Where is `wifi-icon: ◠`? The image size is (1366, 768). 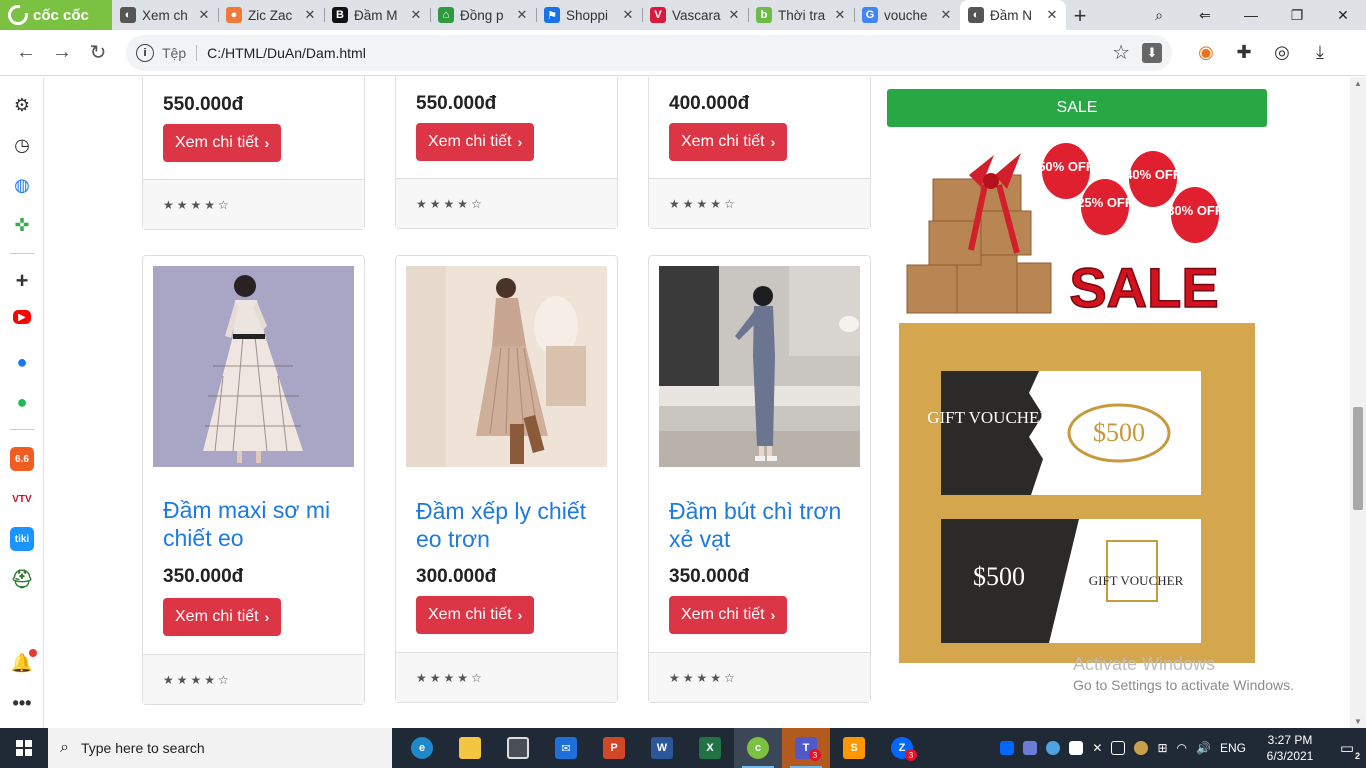 wifi-icon: ◠ is located at coordinates (1182, 748).